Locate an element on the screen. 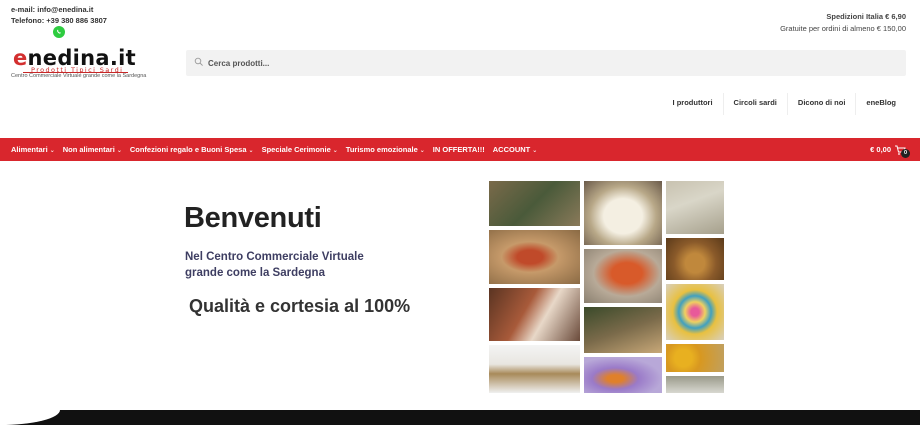  hero-quality-claim: Qualità e cortesia al 100% is located at coordinates (300, 306).